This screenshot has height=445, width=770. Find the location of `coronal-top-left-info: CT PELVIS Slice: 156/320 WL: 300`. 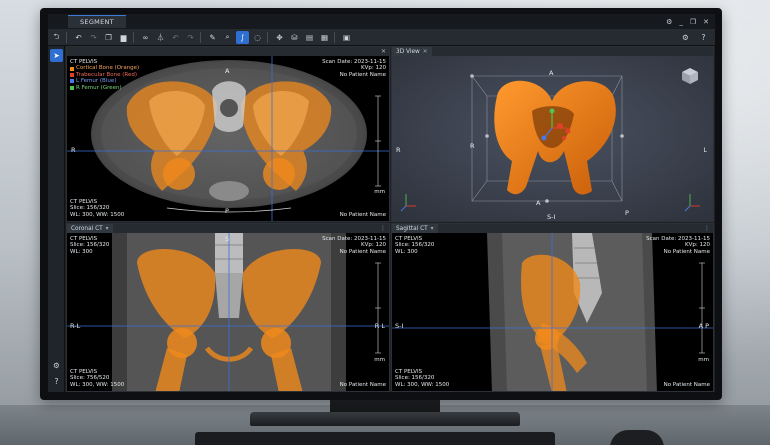

coronal-top-left-info: CT PELVIS Slice: 156/320 WL: 300 is located at coordinates (89, 245).